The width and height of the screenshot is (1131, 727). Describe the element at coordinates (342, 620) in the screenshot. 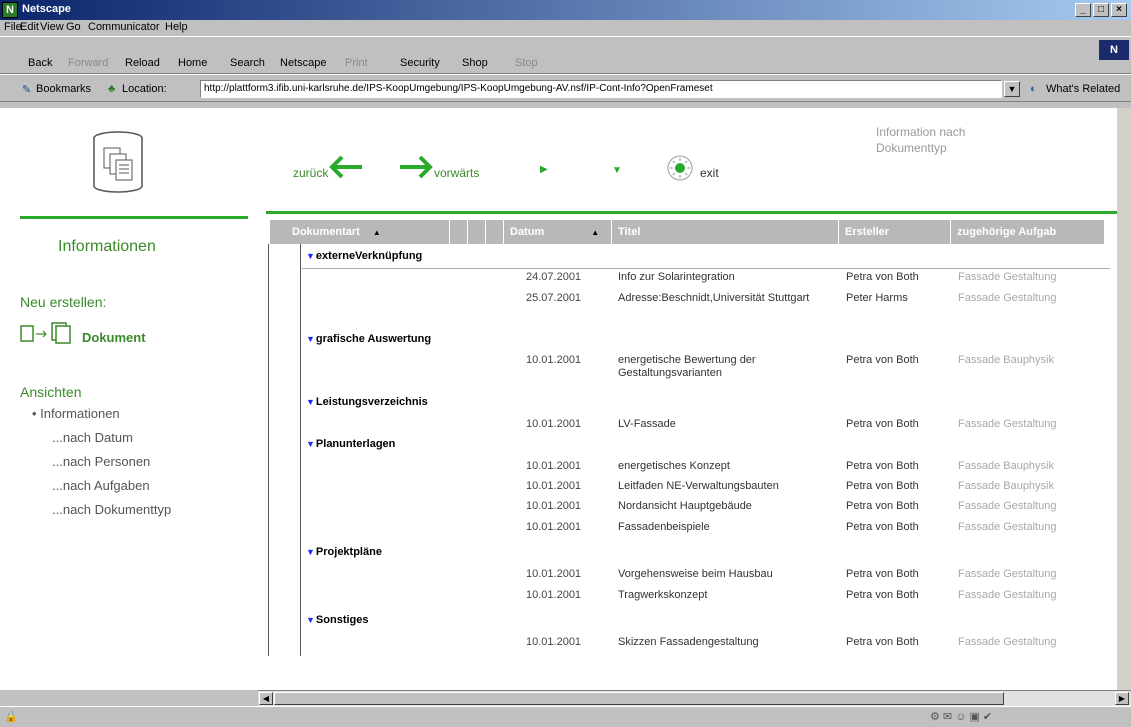

I see `group-name: Sonstiges` at that location.